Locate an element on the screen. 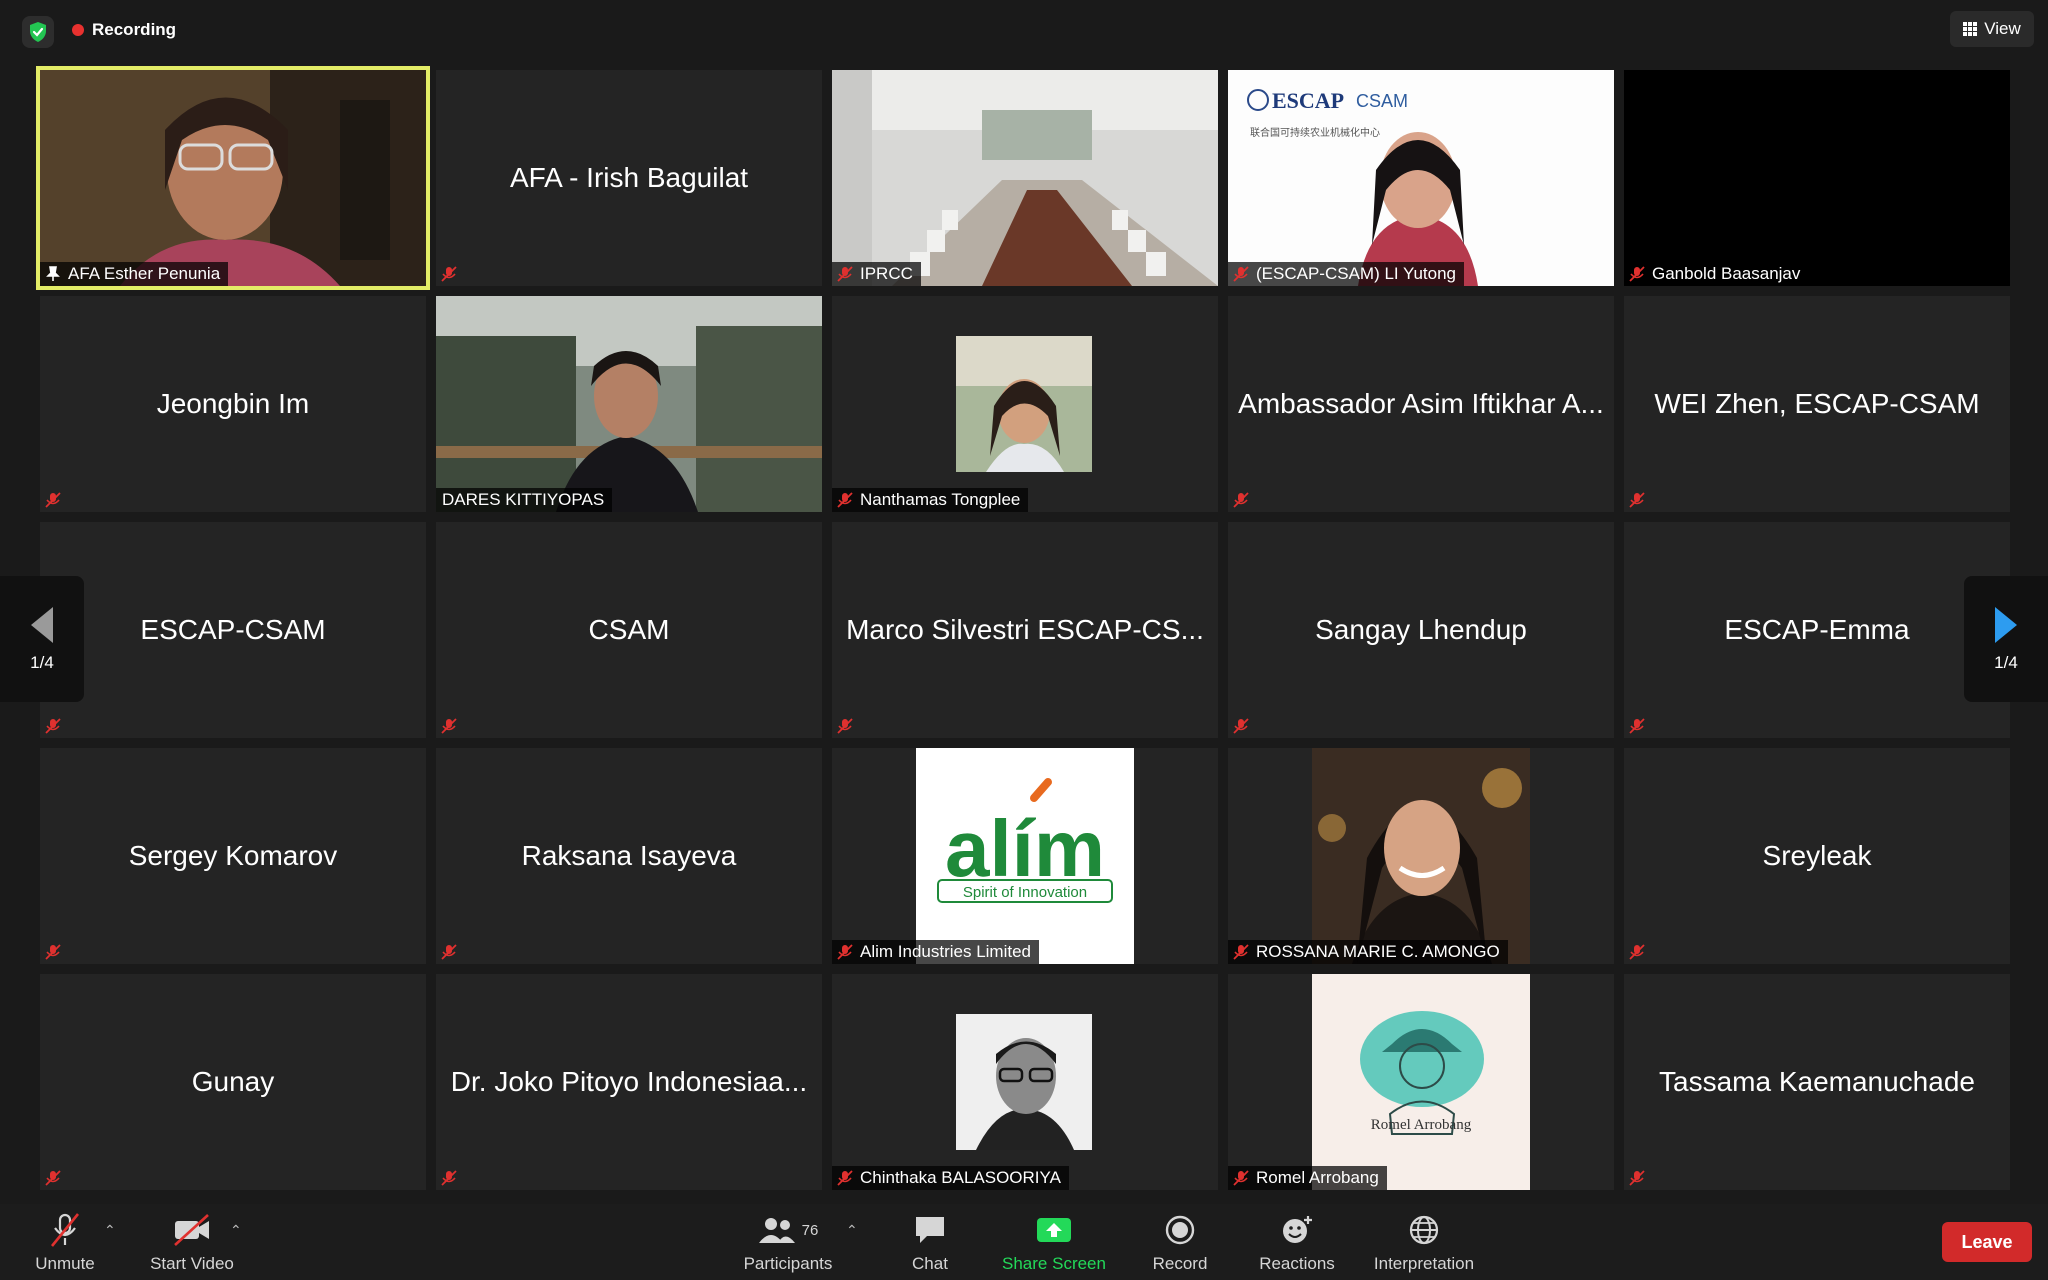 The width and height of the screenshot is (2048, 1280). start-video-button: Start Video is located at coordinates (192, 1244).